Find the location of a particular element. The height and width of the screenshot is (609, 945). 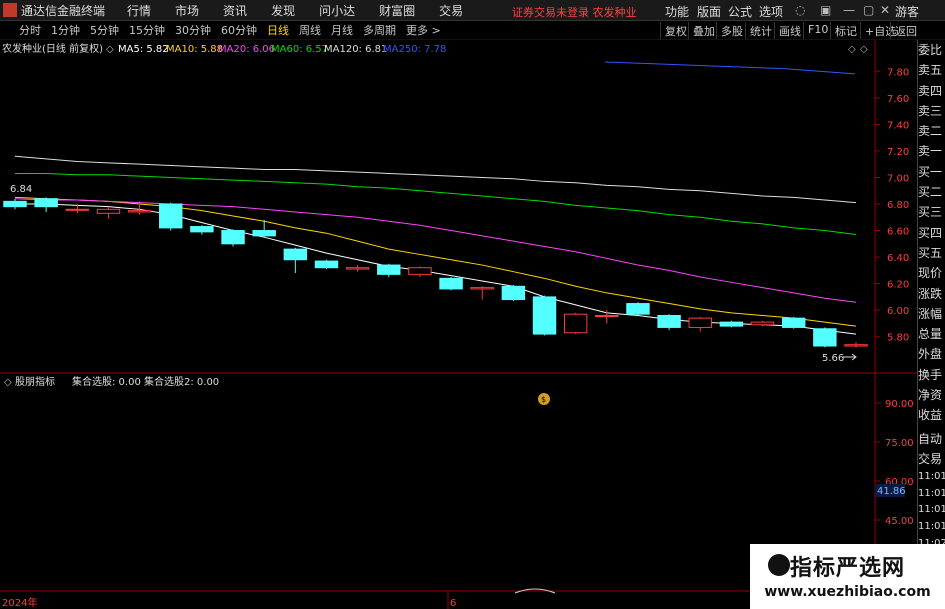

quote-panel-item: 买二 is located at coordinates (931, 192).